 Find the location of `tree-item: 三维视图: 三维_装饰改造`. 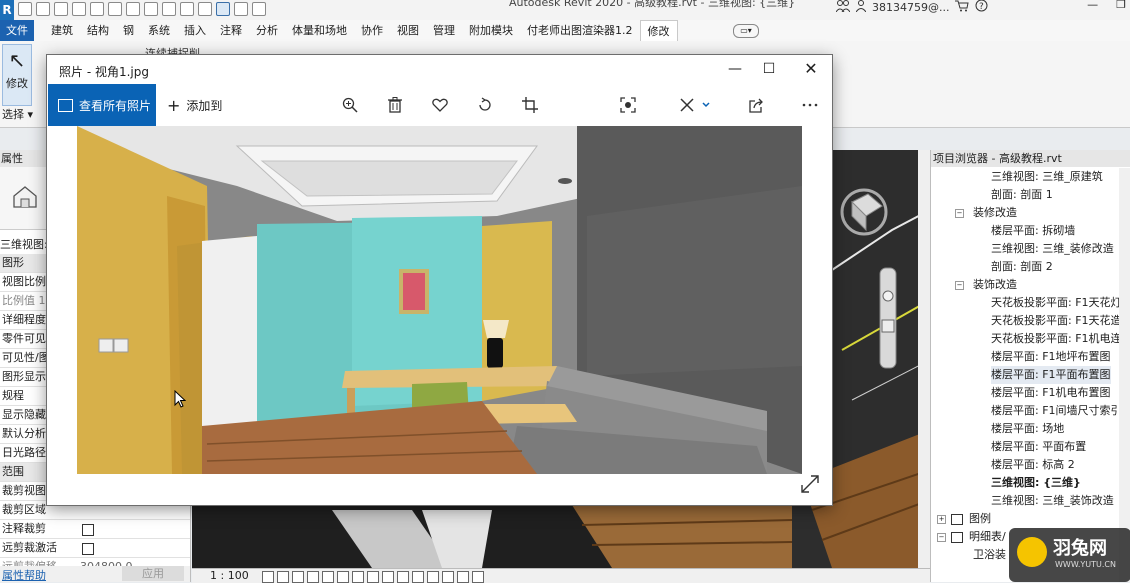

tree-item: 三维视图: 三维_装饰改造 is located at coordinates (1025, 501).